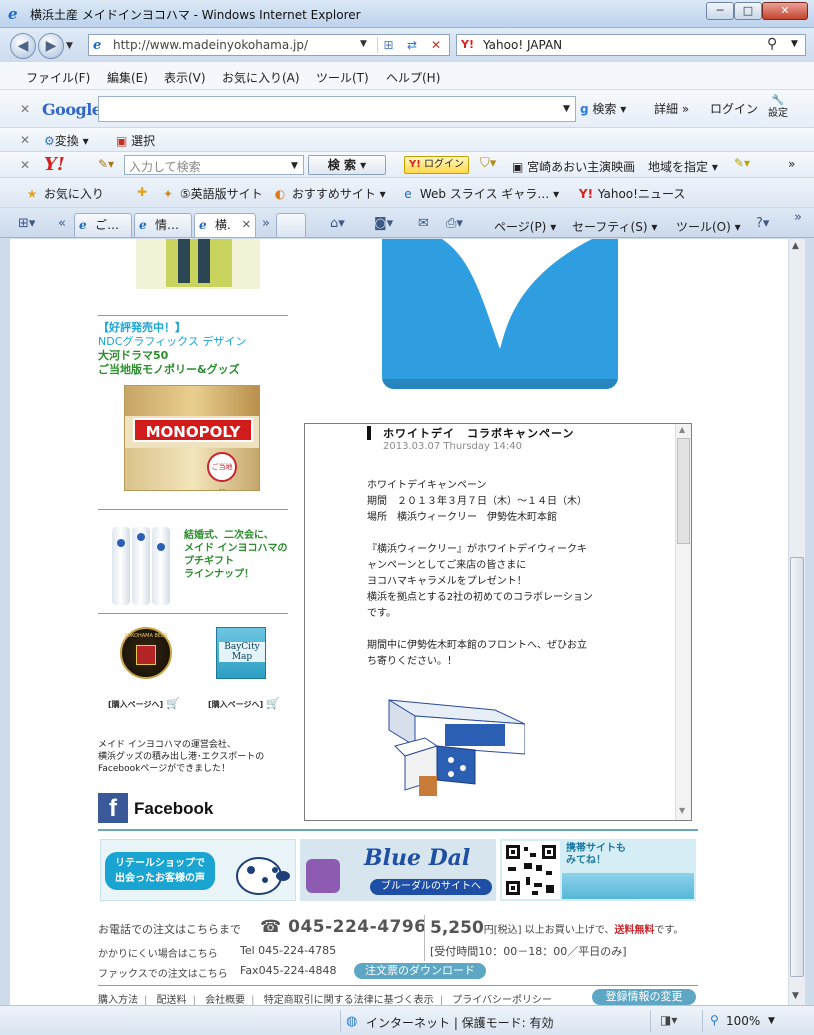 This screenshot has height=1035, width=814. I want to click on yahoo-more-button: », so click(791, 164).